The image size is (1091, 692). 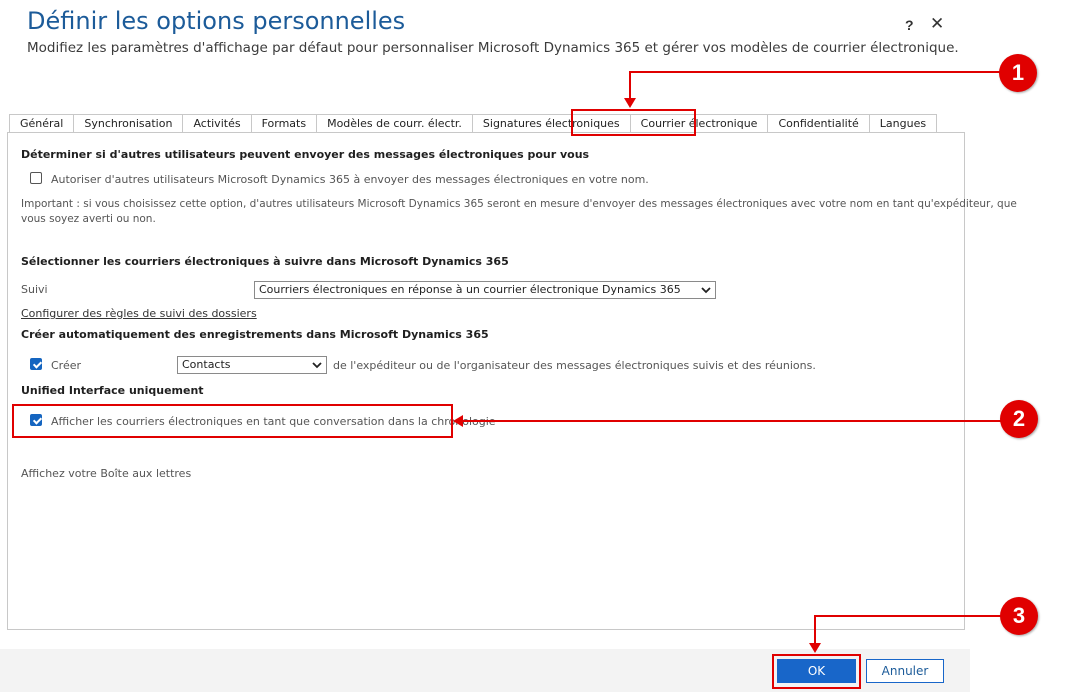 What do you see at coordinates (128, 123) in the screenshot?
I see `tab-synchronisation: Synchronisation` at bounding box center [128, 123].